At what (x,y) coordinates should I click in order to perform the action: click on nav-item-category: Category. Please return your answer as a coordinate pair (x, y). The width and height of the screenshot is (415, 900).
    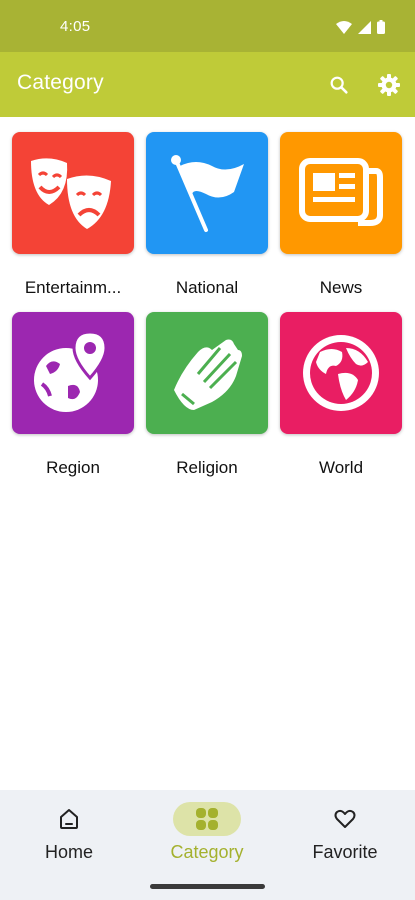
    Looking at the image, I should click on (207, 835).